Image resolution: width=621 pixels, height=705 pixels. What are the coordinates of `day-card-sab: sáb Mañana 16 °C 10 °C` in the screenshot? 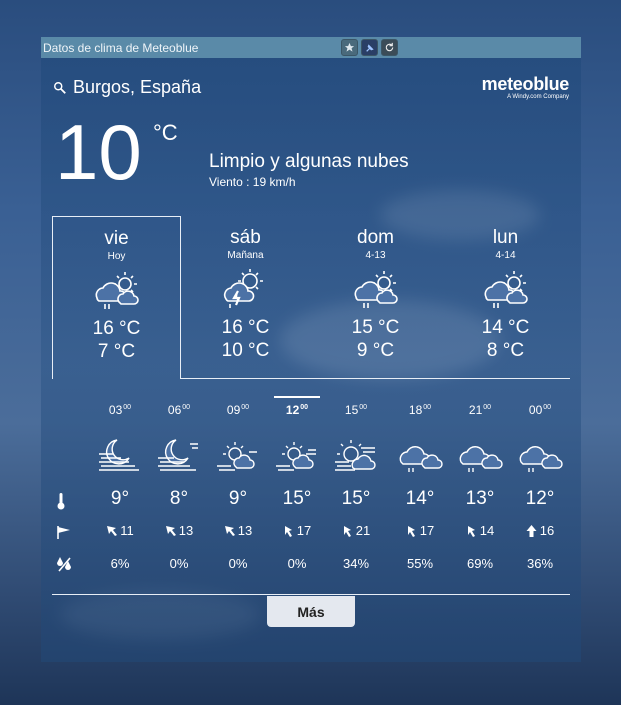 It's located at (245, 297).